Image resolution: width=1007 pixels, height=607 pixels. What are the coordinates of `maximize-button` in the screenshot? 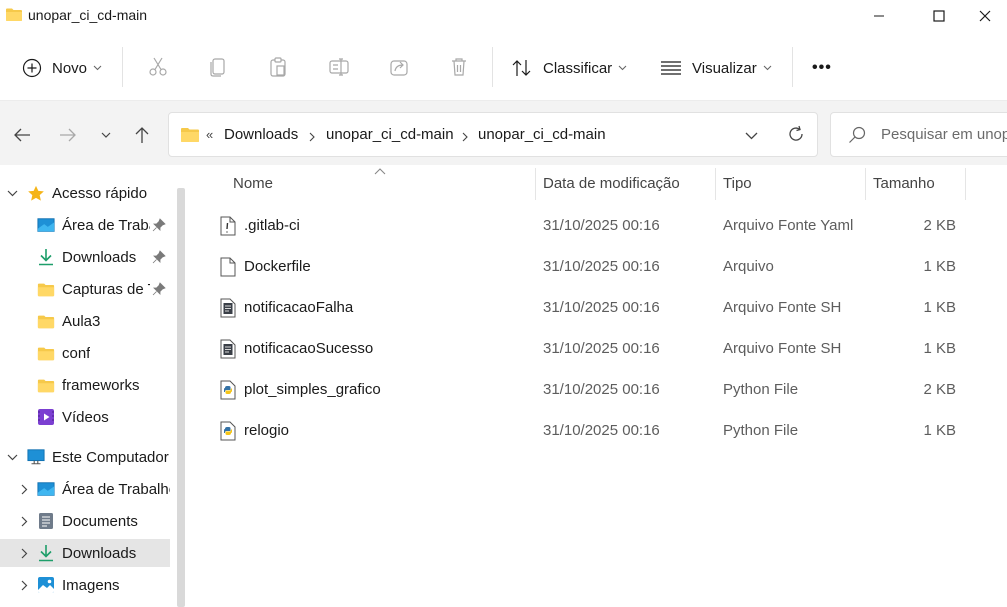 It's located at (939, 16).